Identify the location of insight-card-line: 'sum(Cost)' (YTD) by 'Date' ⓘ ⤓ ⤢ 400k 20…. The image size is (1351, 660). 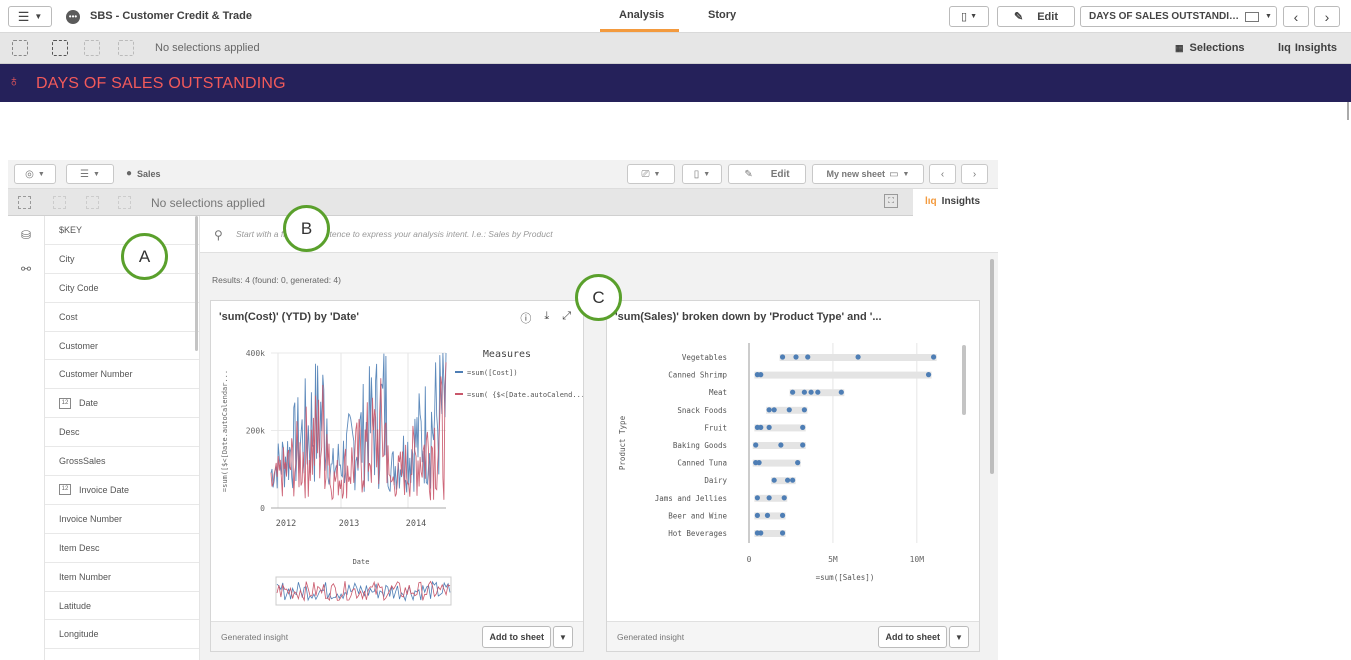
(397, 476).